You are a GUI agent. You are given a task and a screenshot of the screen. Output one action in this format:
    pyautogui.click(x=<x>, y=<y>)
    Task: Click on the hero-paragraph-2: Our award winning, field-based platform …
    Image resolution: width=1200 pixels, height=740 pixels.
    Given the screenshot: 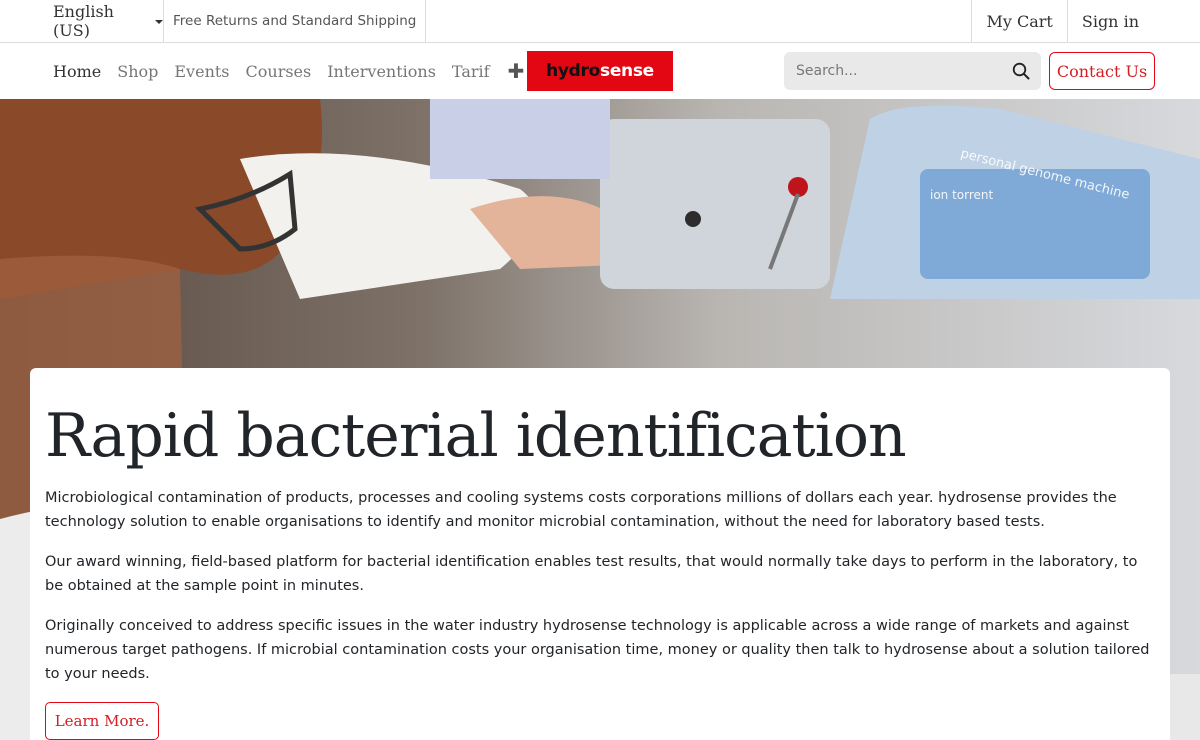 What is the action you would take?
    pyautogui.click(x=591, y=574)
    